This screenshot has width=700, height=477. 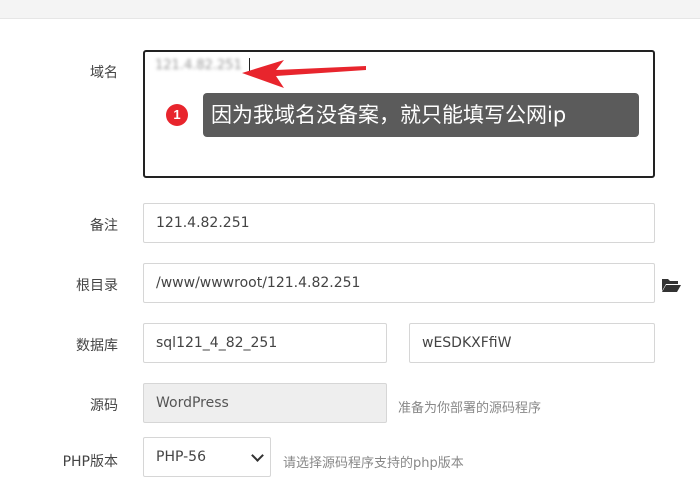 I want to click on database-label: 数据库, so click(x=97, y=346).